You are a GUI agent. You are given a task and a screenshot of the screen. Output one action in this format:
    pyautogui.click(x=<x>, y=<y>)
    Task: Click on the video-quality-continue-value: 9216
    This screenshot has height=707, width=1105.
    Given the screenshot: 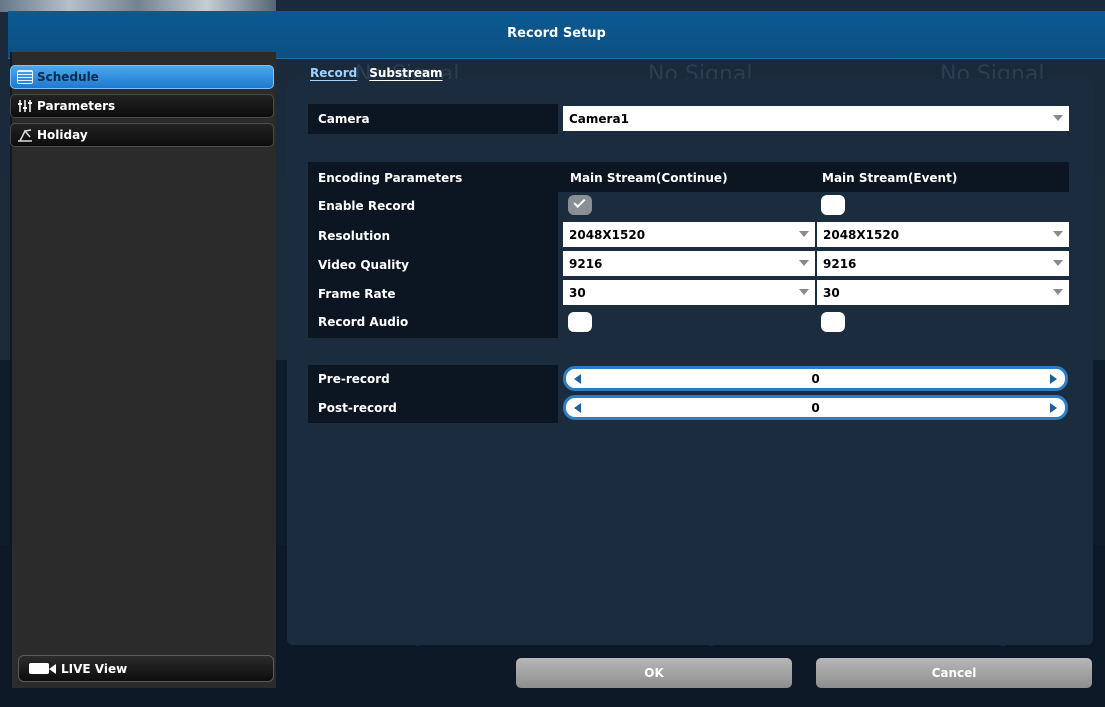 What is the action you would take?
    pyautogui.click(x=586, y=263)
    